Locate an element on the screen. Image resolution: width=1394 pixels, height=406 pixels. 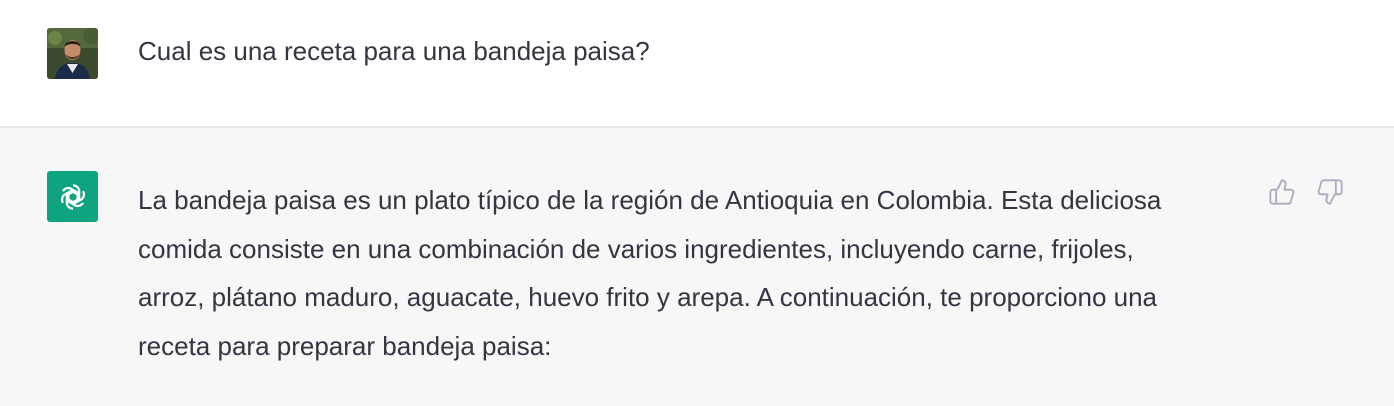
user-avatar is located at coordinates (72, 53).